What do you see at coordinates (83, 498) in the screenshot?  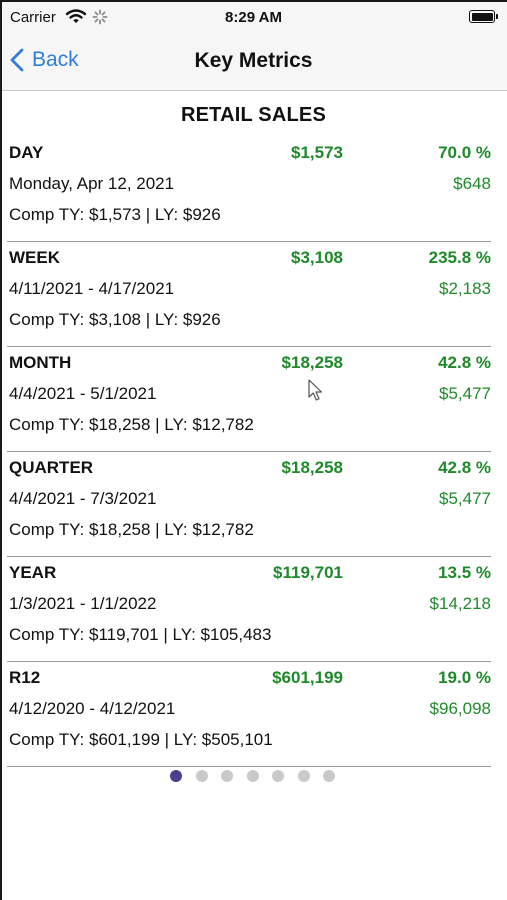 I see `metric-date-range: 4/4/2021 - 7/3/2021` at bounding box center [83, 498].